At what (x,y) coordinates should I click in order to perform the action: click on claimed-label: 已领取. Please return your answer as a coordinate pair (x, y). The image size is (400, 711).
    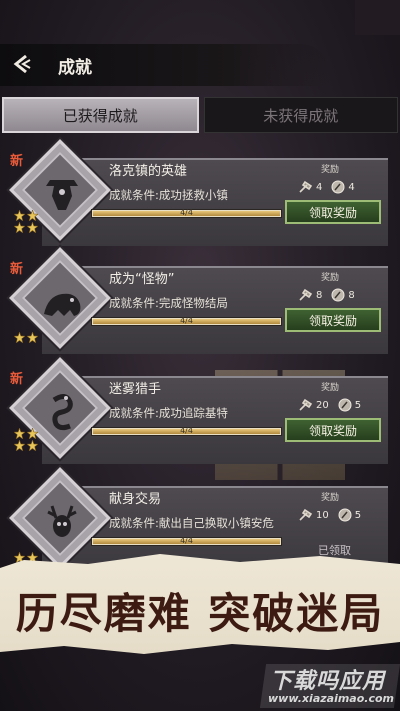
    Looking at the image, I should click on (334, 550).